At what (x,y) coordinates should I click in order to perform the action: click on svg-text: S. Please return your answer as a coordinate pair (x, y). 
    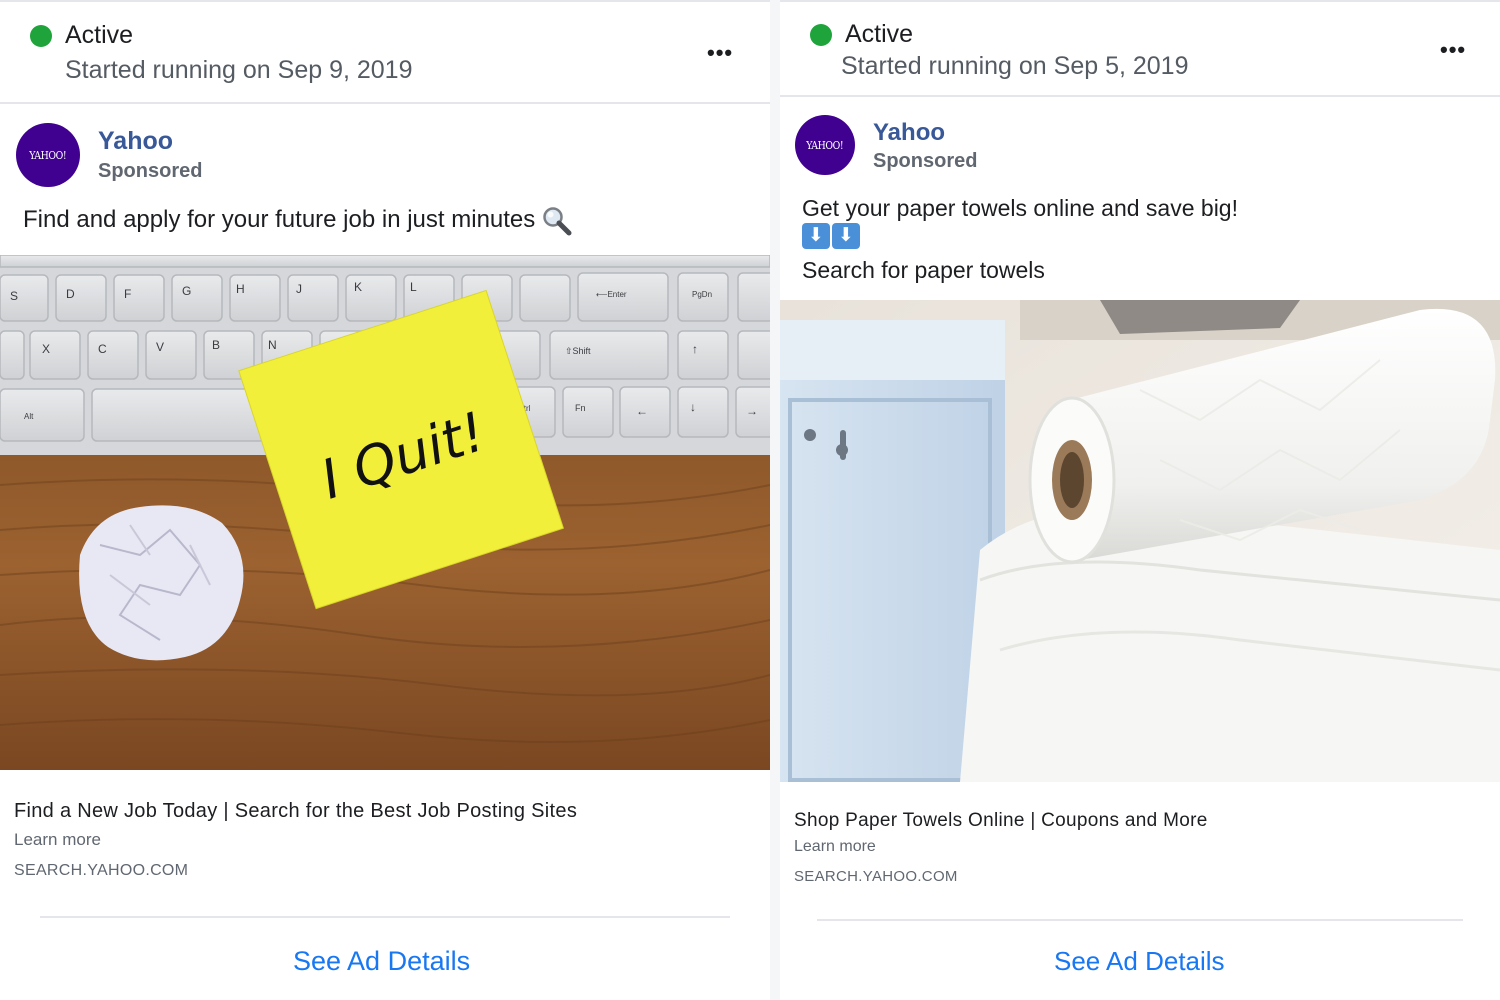
    Looking at the image, I should click on (14, 296).